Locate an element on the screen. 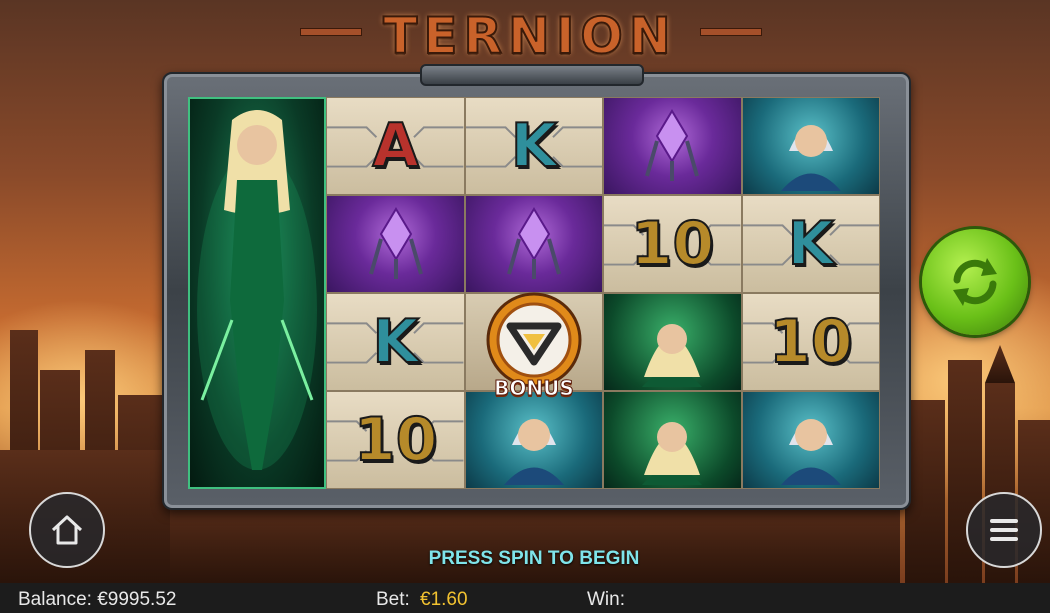  reel-frame-top is located at coordinates (532, 75).